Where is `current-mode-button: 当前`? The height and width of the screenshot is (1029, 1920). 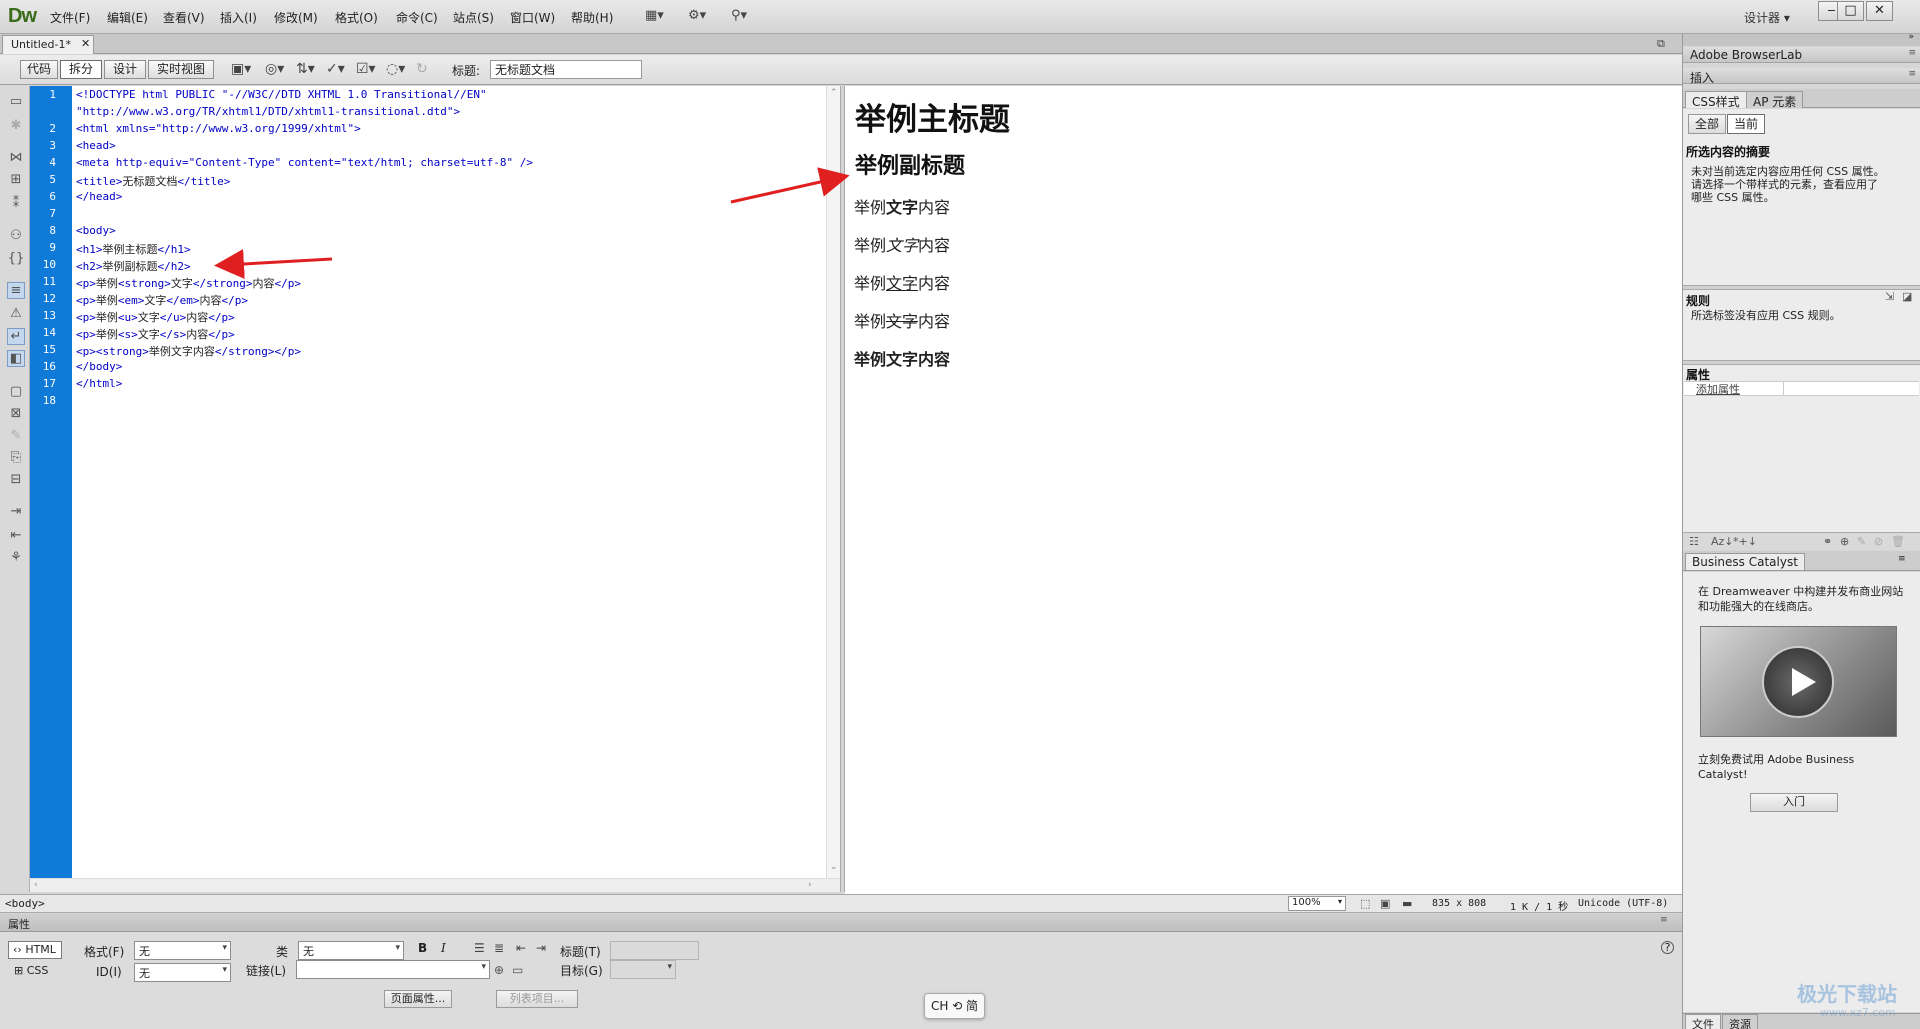 current-mode-button: 当前 is located at coordinates (1746, 124).